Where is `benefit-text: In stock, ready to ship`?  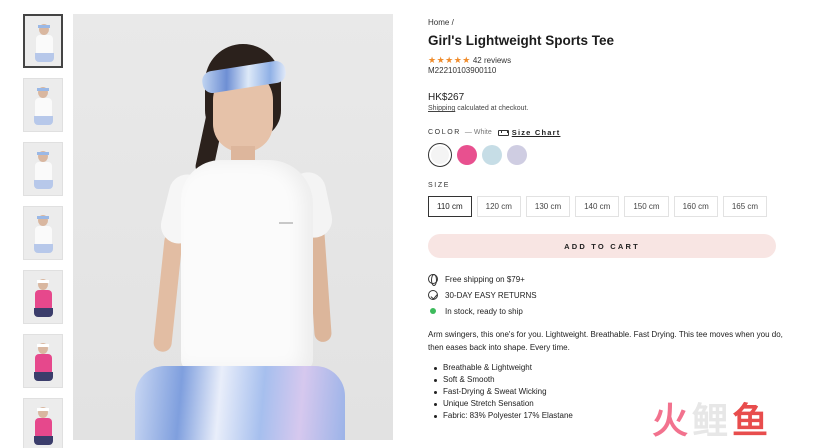
benefit-text: In stock, ready to ship is located at coordinates (484, 311).